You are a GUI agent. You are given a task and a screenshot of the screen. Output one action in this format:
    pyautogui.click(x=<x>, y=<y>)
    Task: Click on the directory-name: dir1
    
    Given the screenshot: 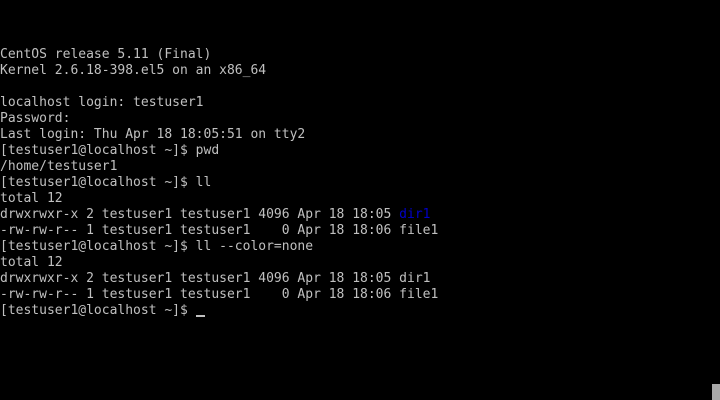 What is the action you would take?
    pyautogui.click(x=415, y=214)
    